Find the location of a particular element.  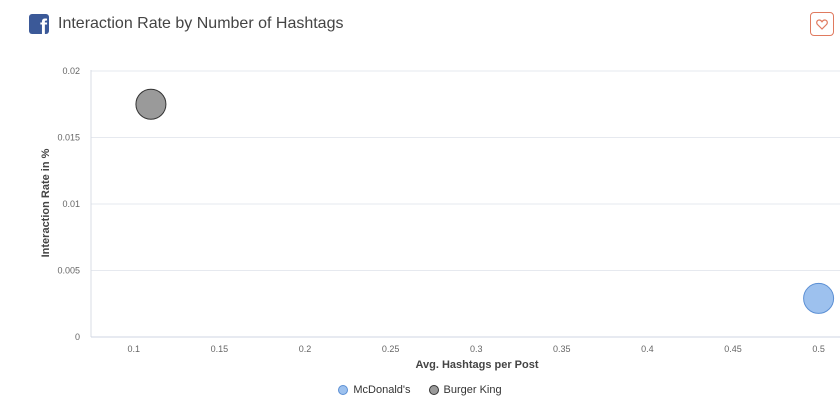

x-tick-labels: 0.1 0.15 0.2 0.25 0.3 0.35 0.4 0.45 0.5 is located at coordinates (476, 349).